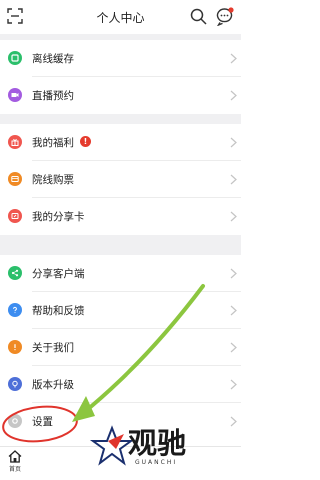 The height and width of the screenshot is (480, 320). What do you see at coordinates (120, 347) in the screenshot?
I see `menu-item-about-us: 关于我们` at bounding box center [120, 347].